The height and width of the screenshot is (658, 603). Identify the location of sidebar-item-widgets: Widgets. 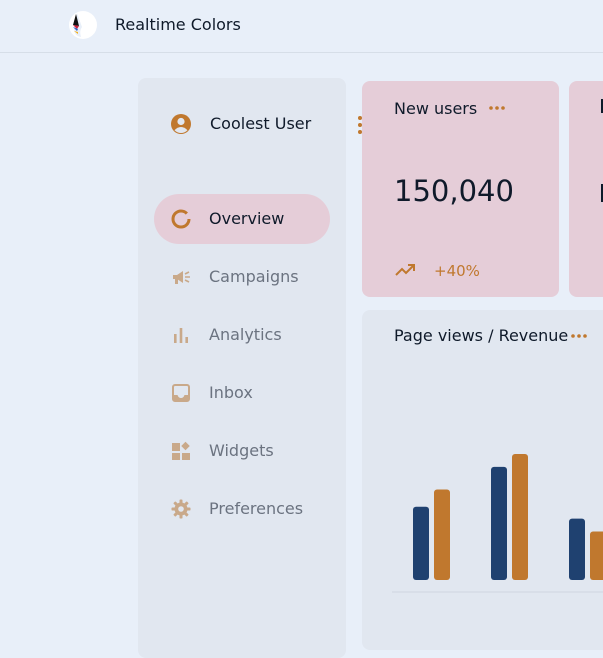
(242, 451).